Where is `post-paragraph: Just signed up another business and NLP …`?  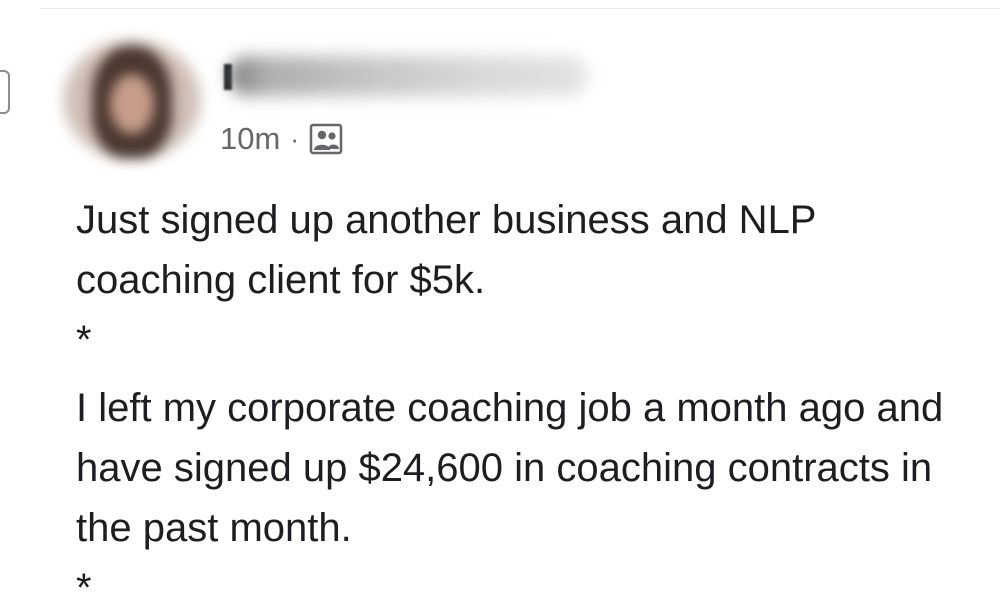
post-paragraph: Just signed up another business and NLP … is located at coordinates (451, 250).